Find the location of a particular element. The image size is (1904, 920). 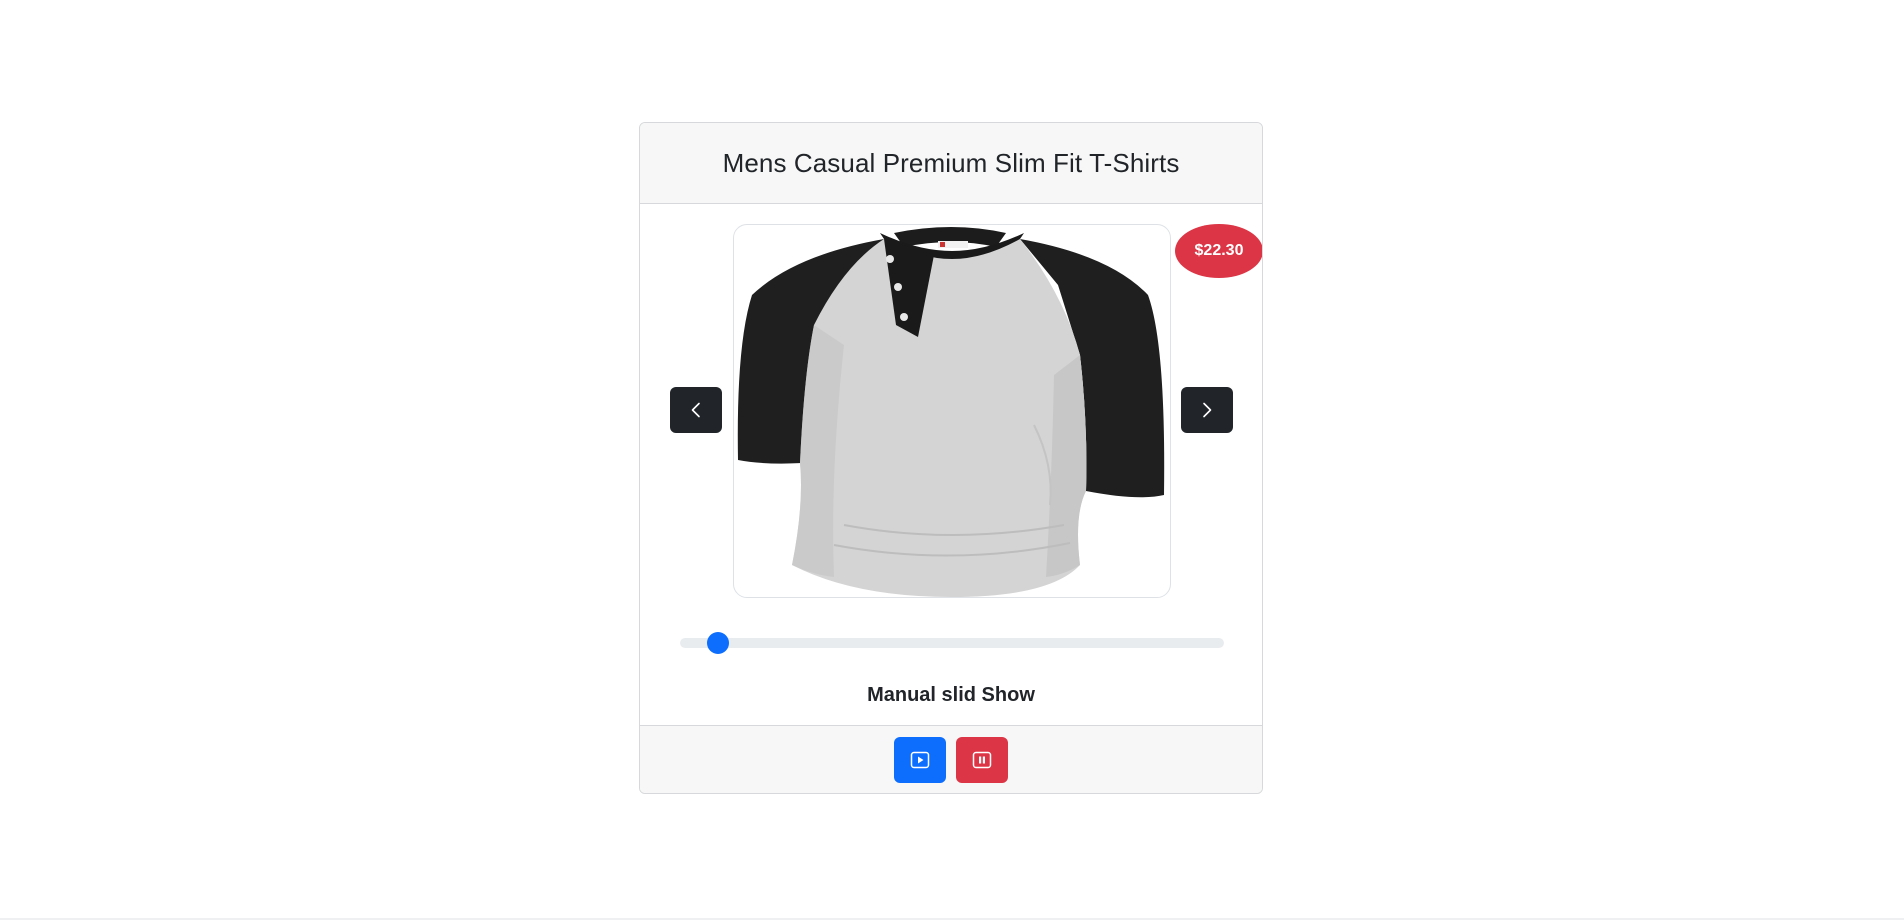

price-badge: $22.30 is located at coordinates (1218, 251).